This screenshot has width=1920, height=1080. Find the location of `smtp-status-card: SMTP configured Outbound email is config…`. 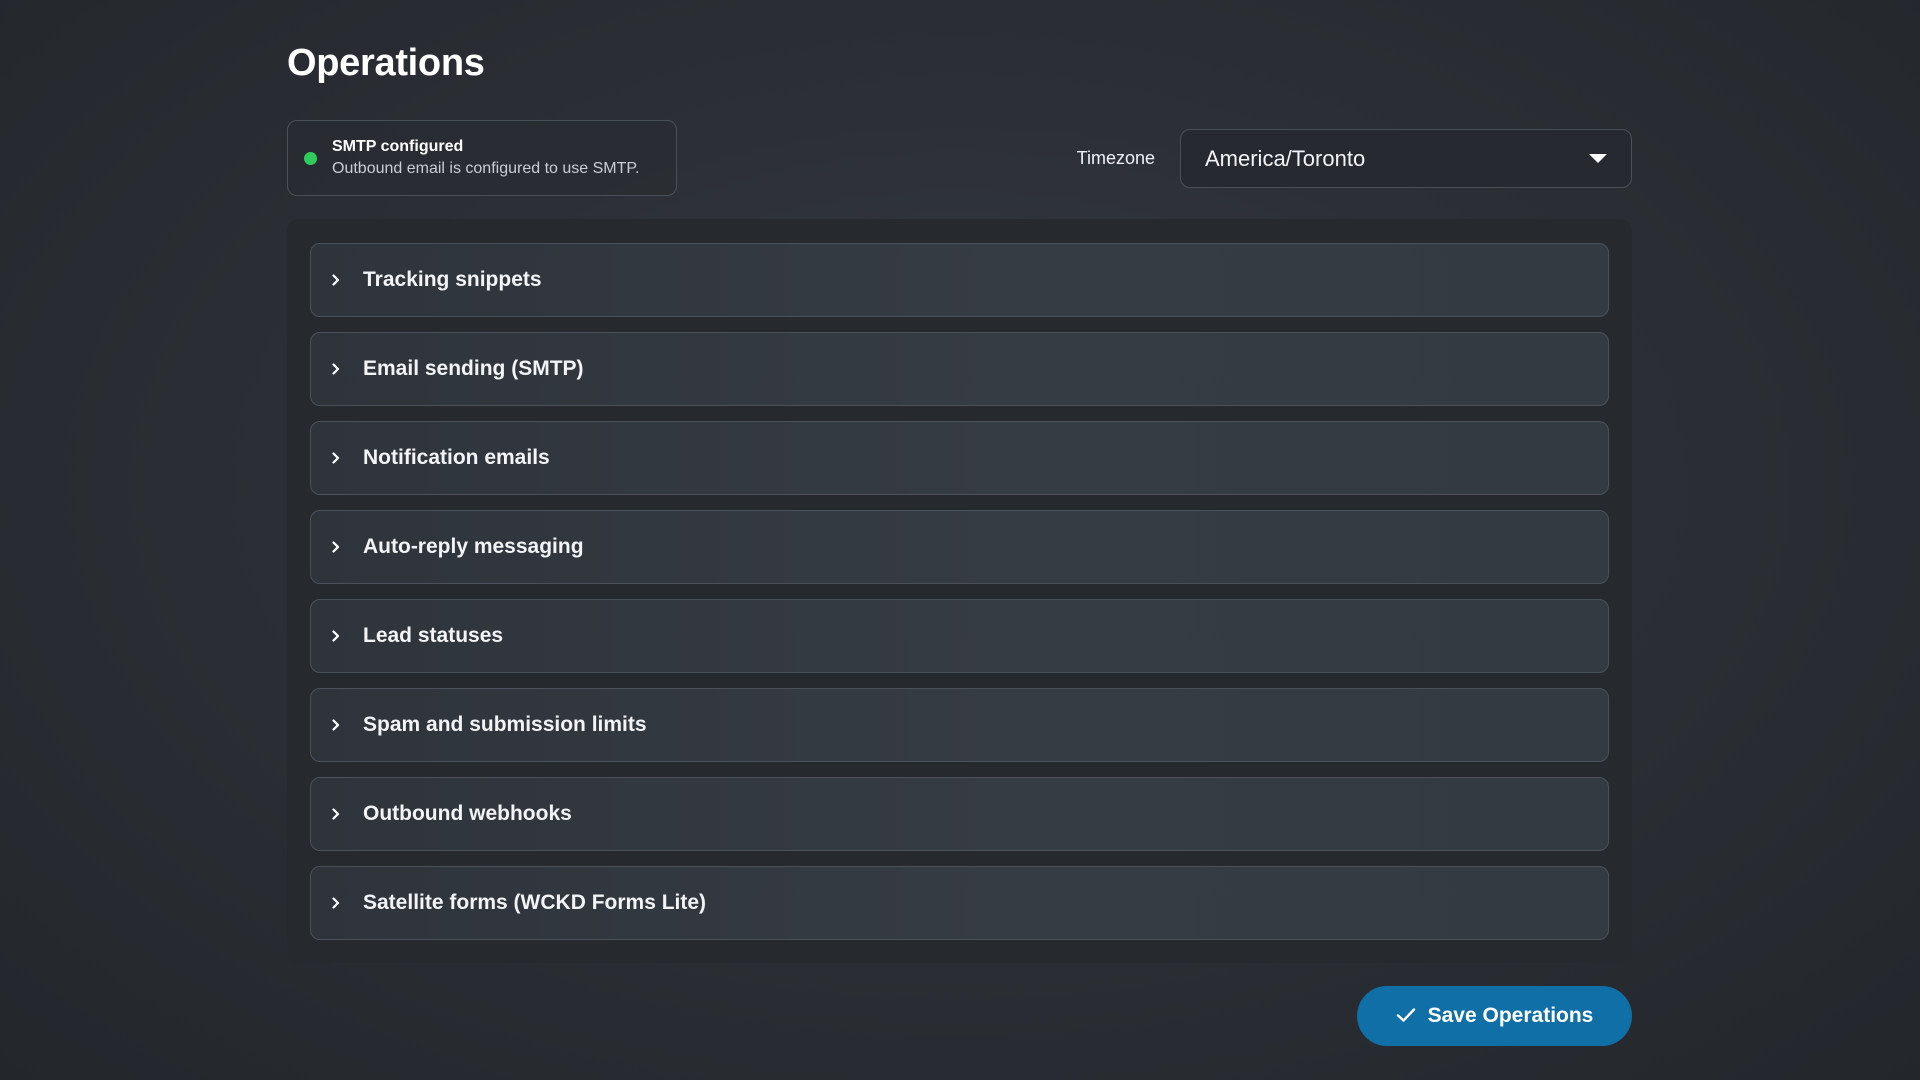

smtp-status-card: SMTP configured Outbound email is config… is located at coordinates (482, 158).